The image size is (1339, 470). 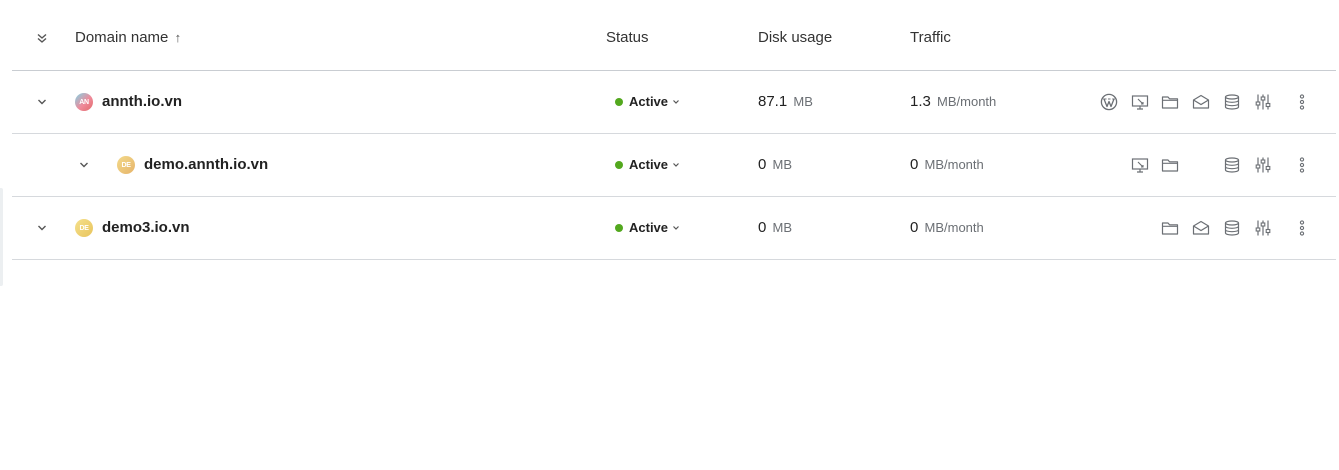 I want to click on double-chevron-down-icon, so click(x=42, y=38).